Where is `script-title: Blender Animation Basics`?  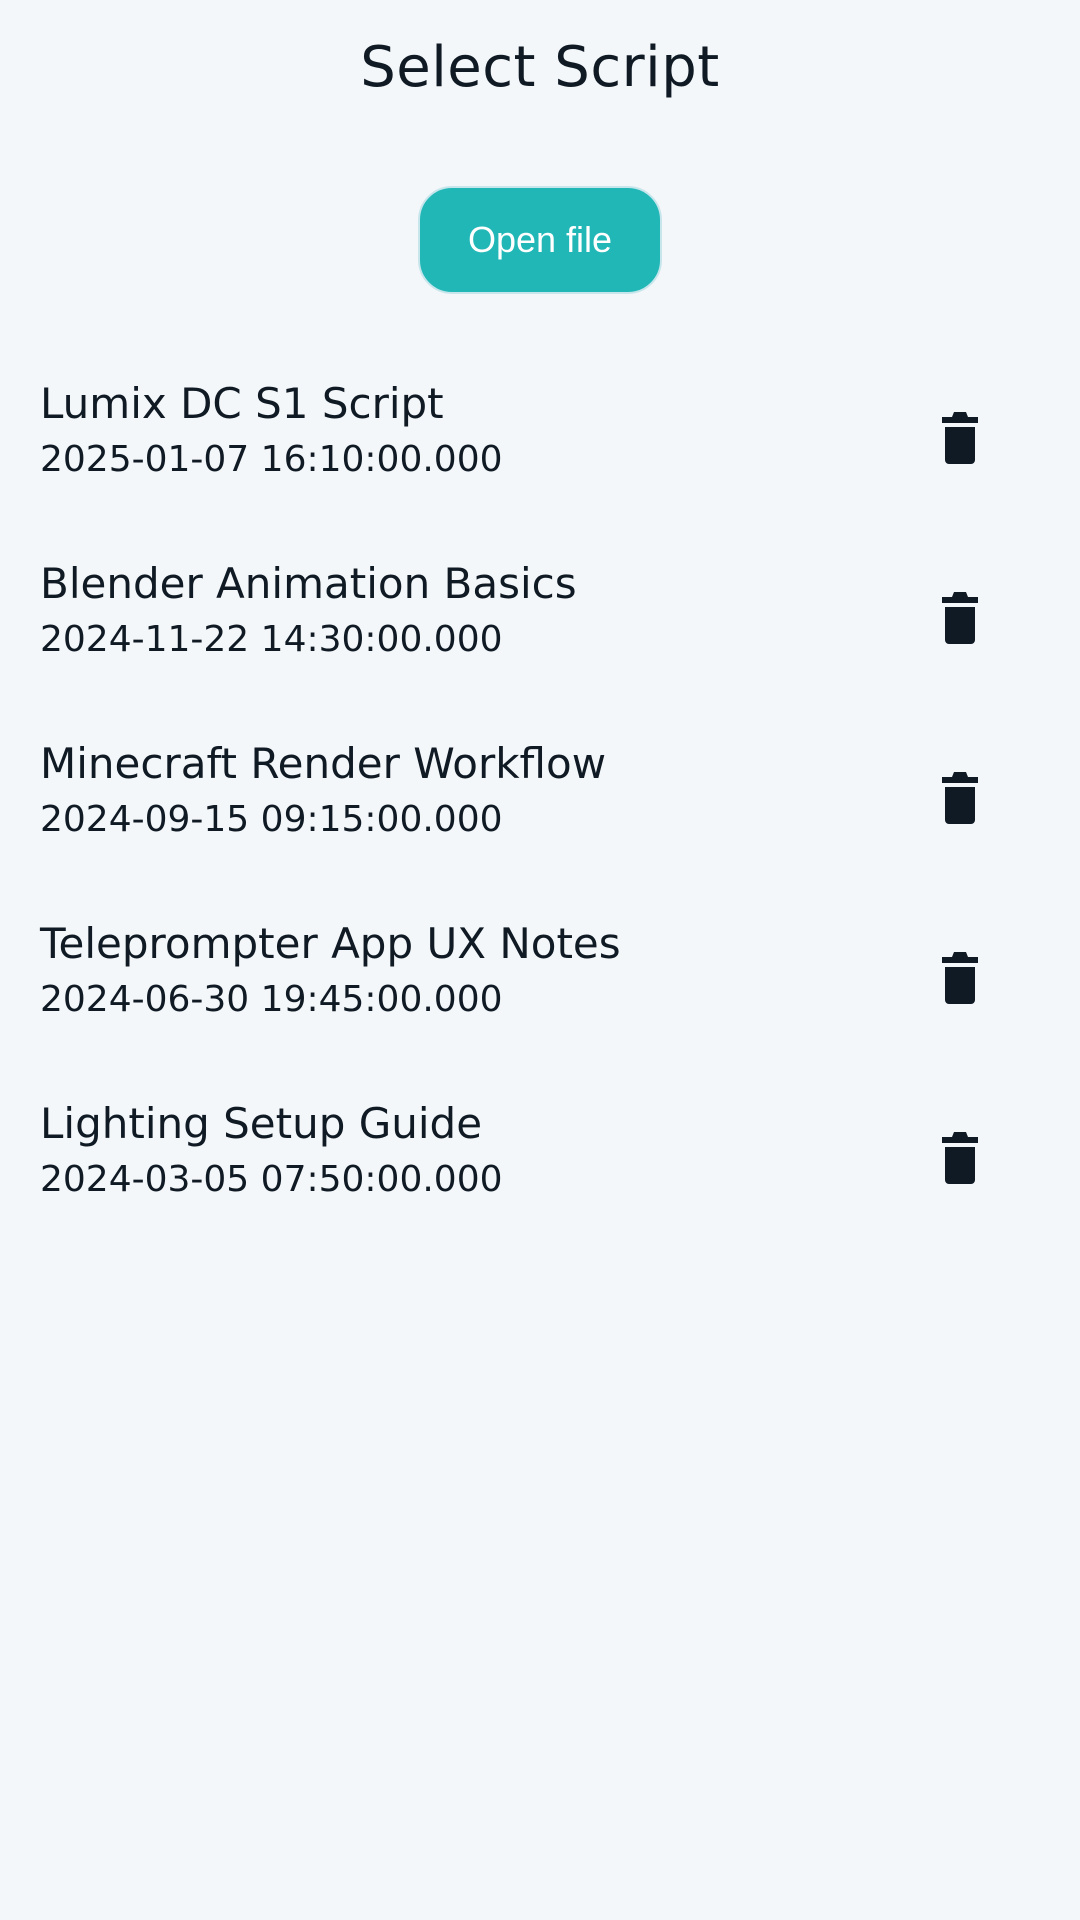 script-title: Blender Animation Basics is located at coordinates (308, 583).